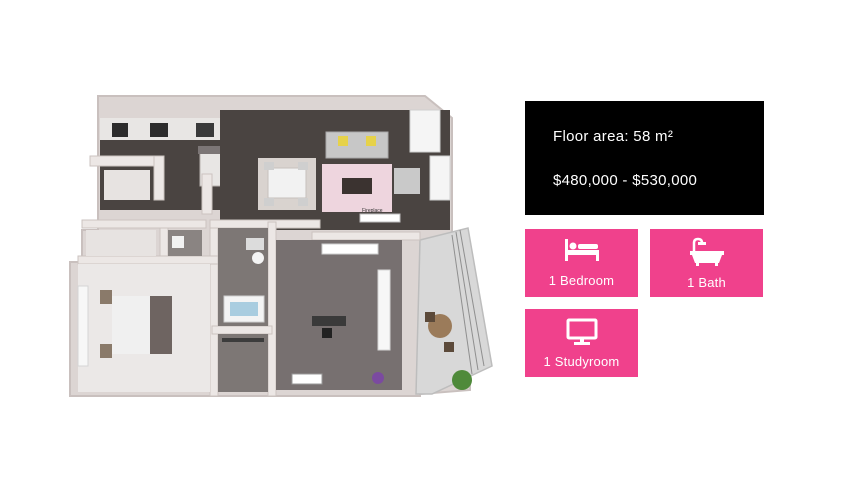  What do you see at coordinates (581, 361) in the screenshot?
I see `studyroom-label: 1 Studyroom` at bounding box center [581, 361].